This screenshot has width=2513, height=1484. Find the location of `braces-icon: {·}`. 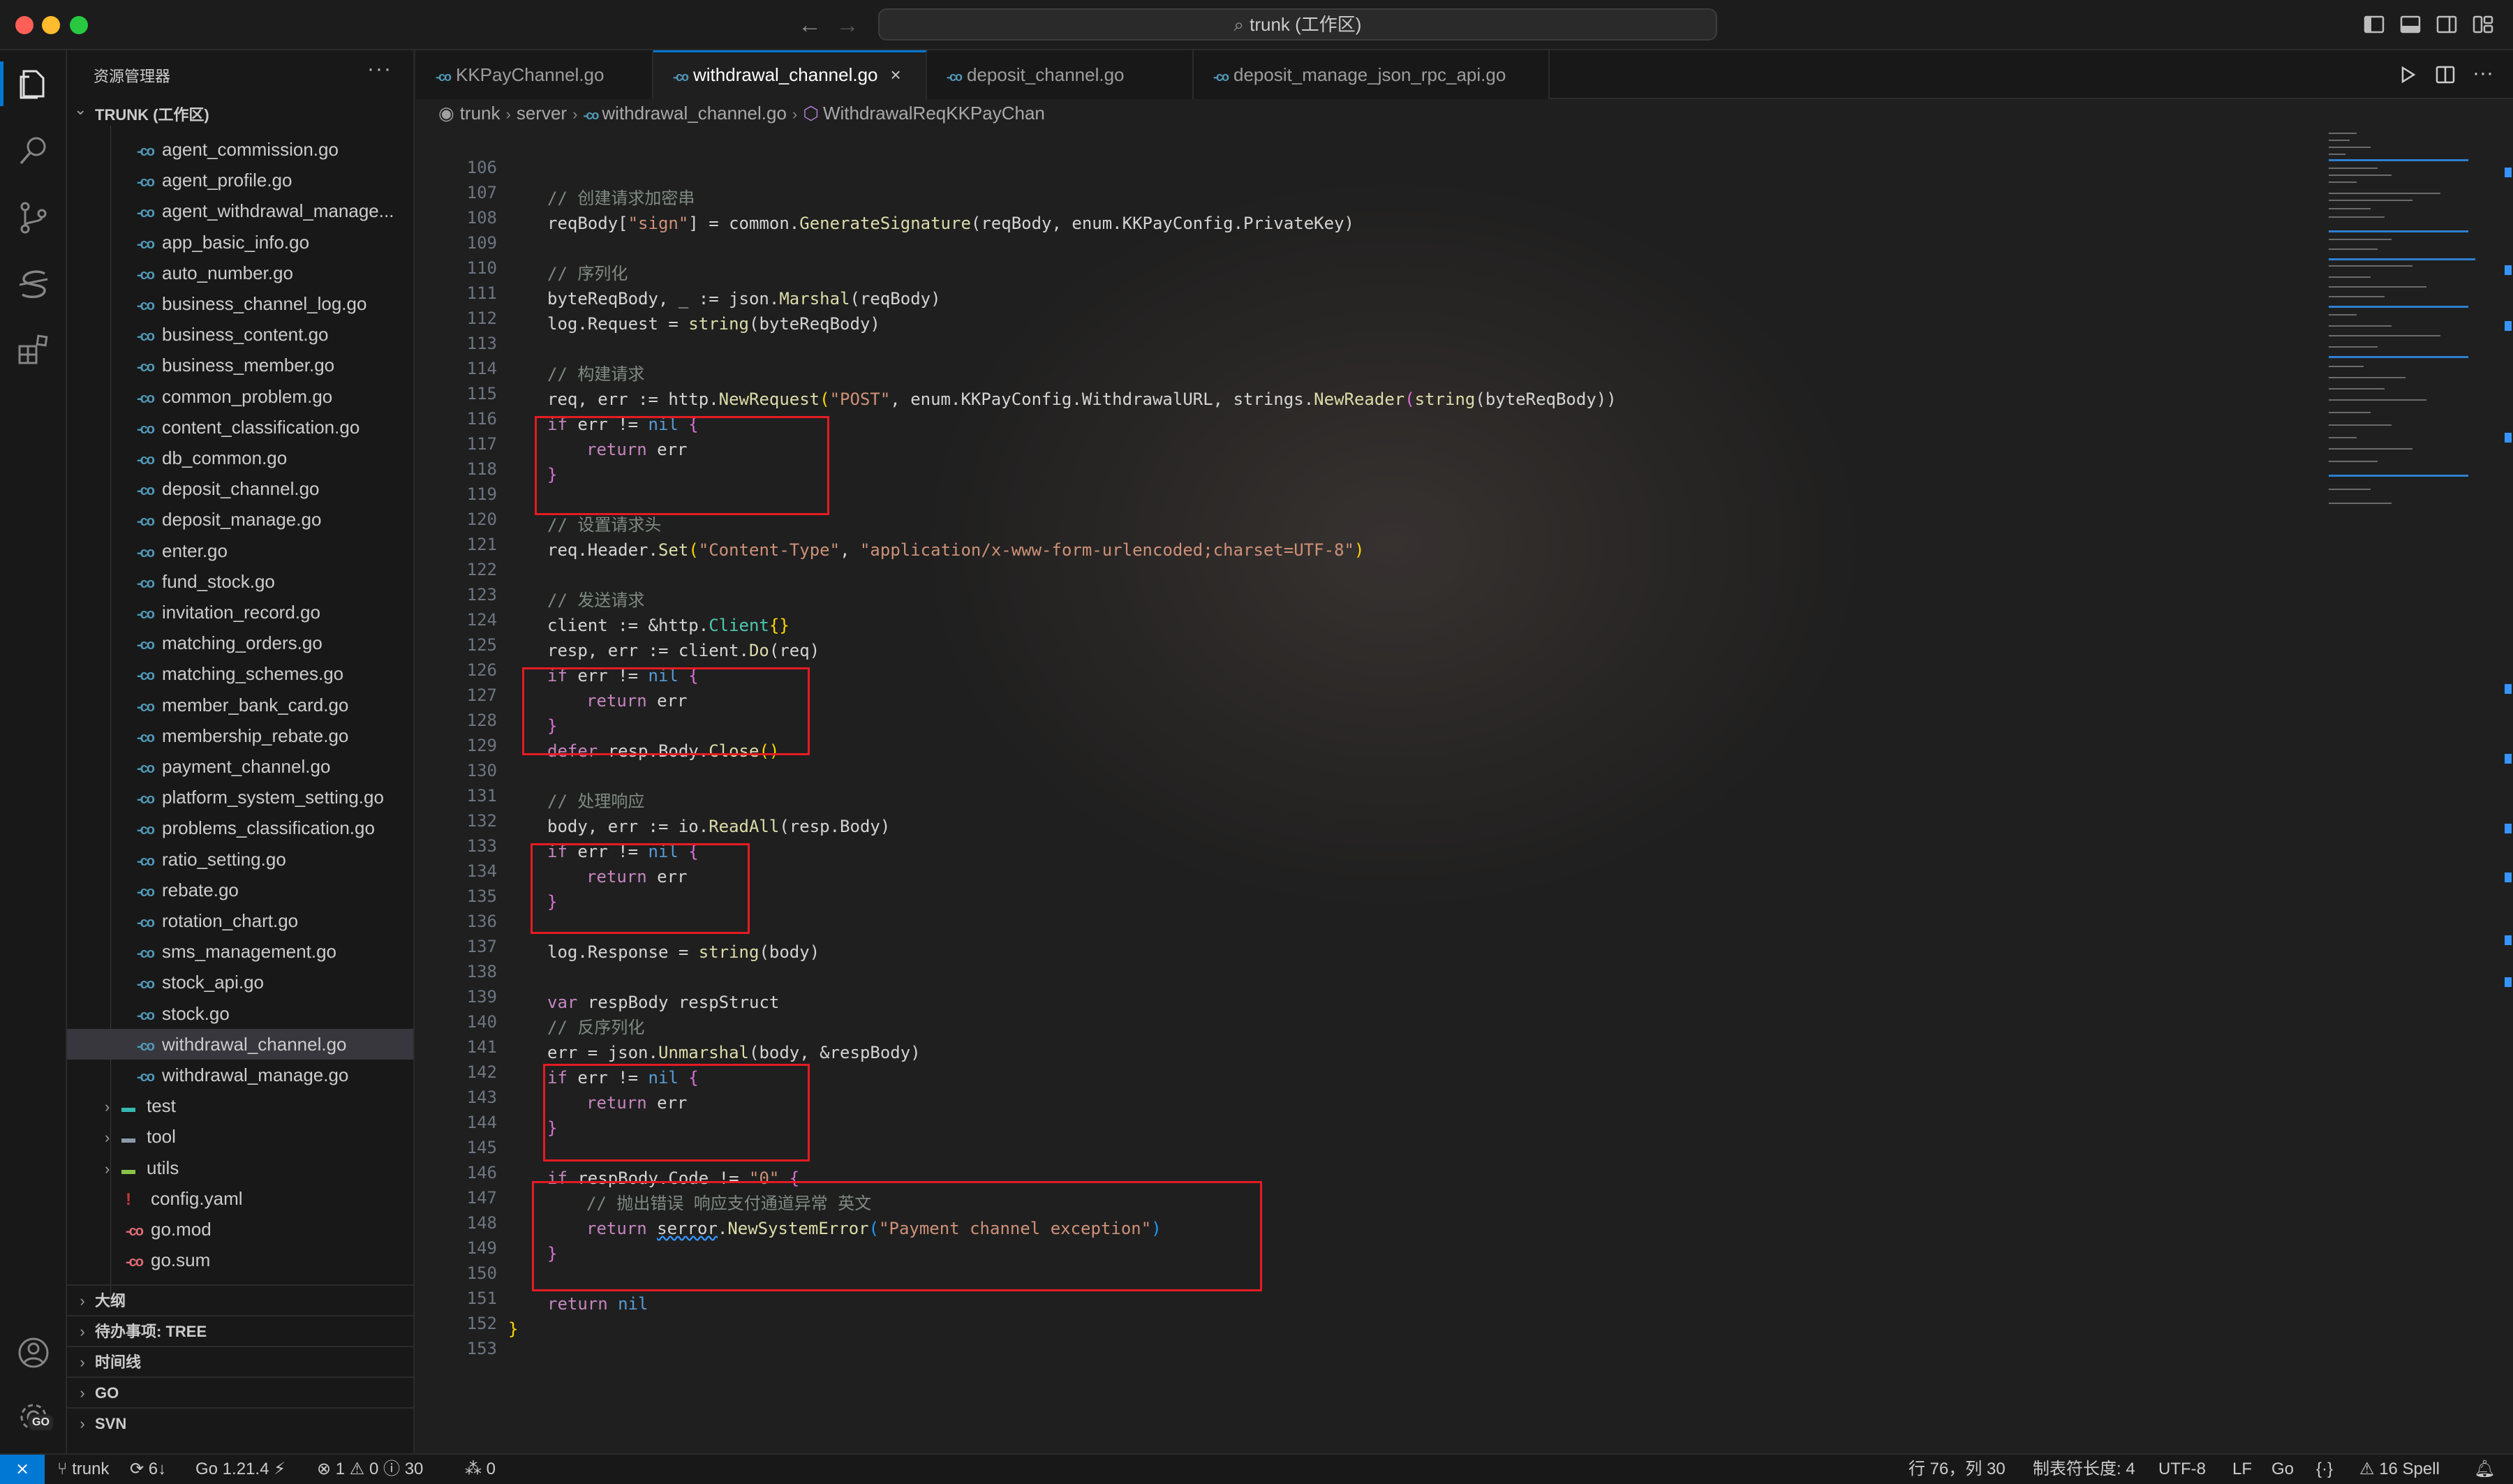

braces-icon: {·} is located at coordinates (2324, 1469).